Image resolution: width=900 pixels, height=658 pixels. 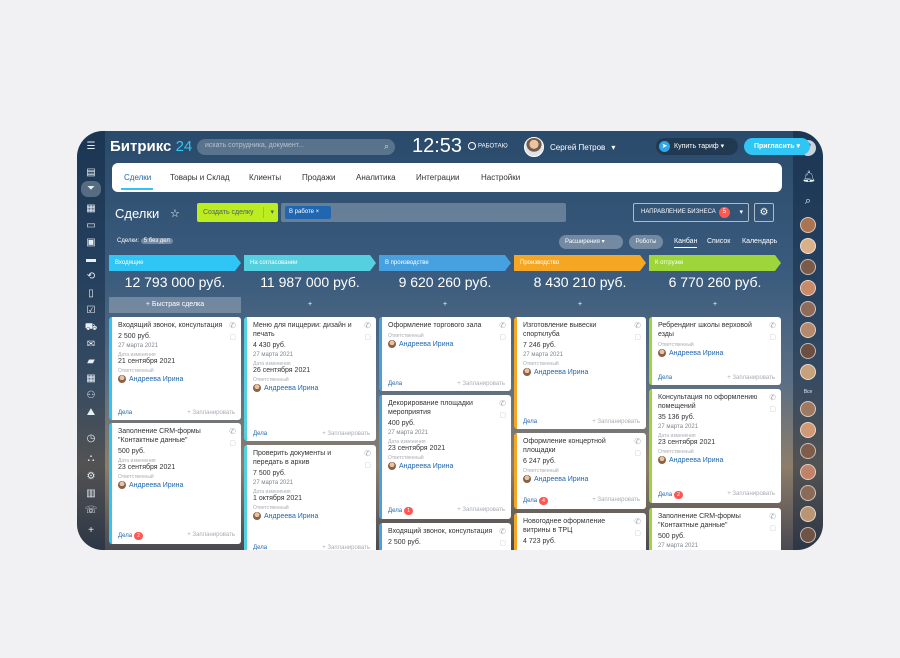 I want to click on deal-title: Заполнение CRM-формы "Контактные данные", so click(x=176, y=436).